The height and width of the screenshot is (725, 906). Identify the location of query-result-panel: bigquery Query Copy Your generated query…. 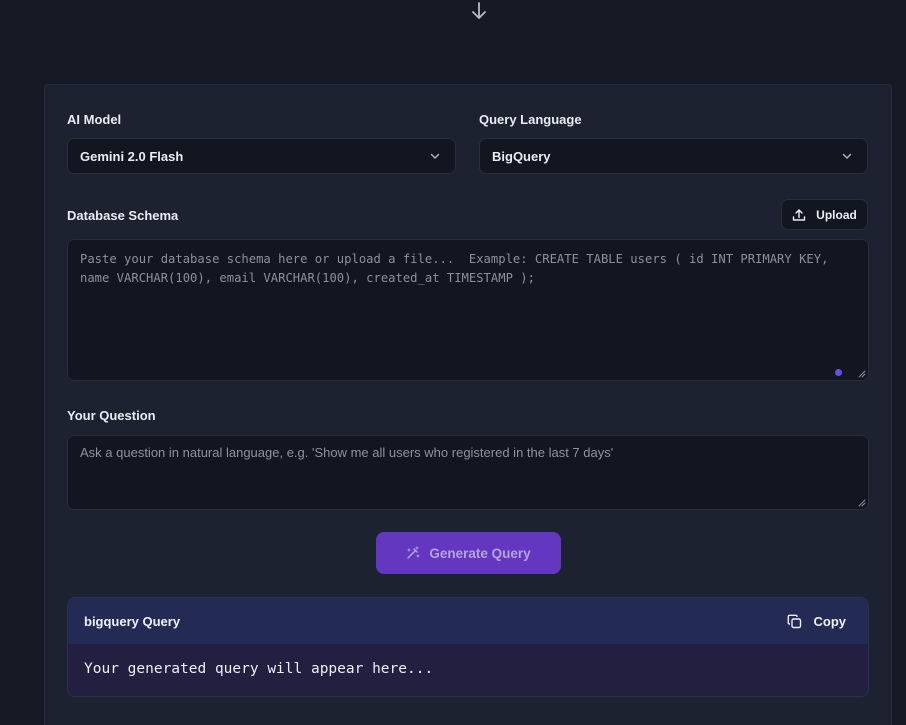
(468, 647).